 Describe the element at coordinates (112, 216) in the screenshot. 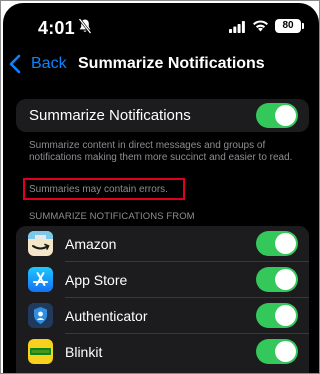

I see `section-header: SUMMARIZE NOTIFICATIONS FROM` at that location.